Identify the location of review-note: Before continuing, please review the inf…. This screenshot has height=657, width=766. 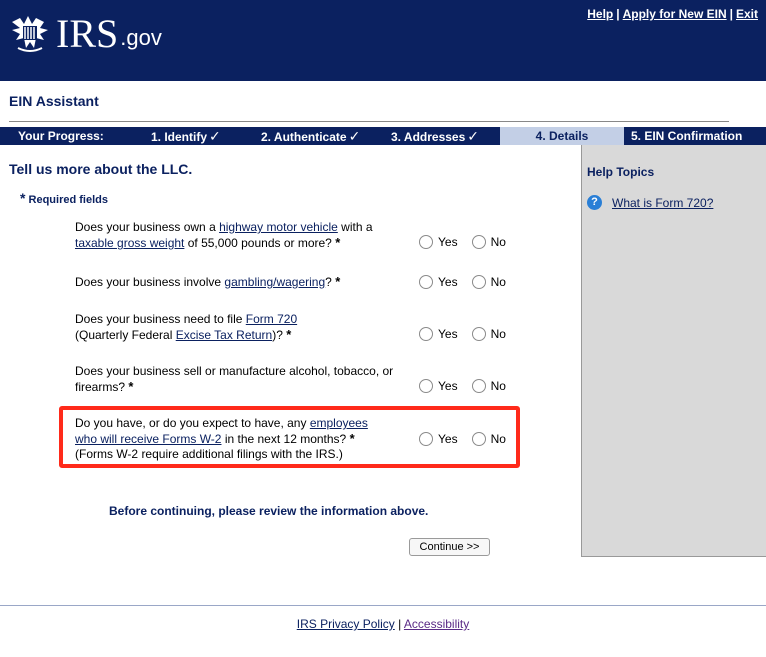
(269, 511).